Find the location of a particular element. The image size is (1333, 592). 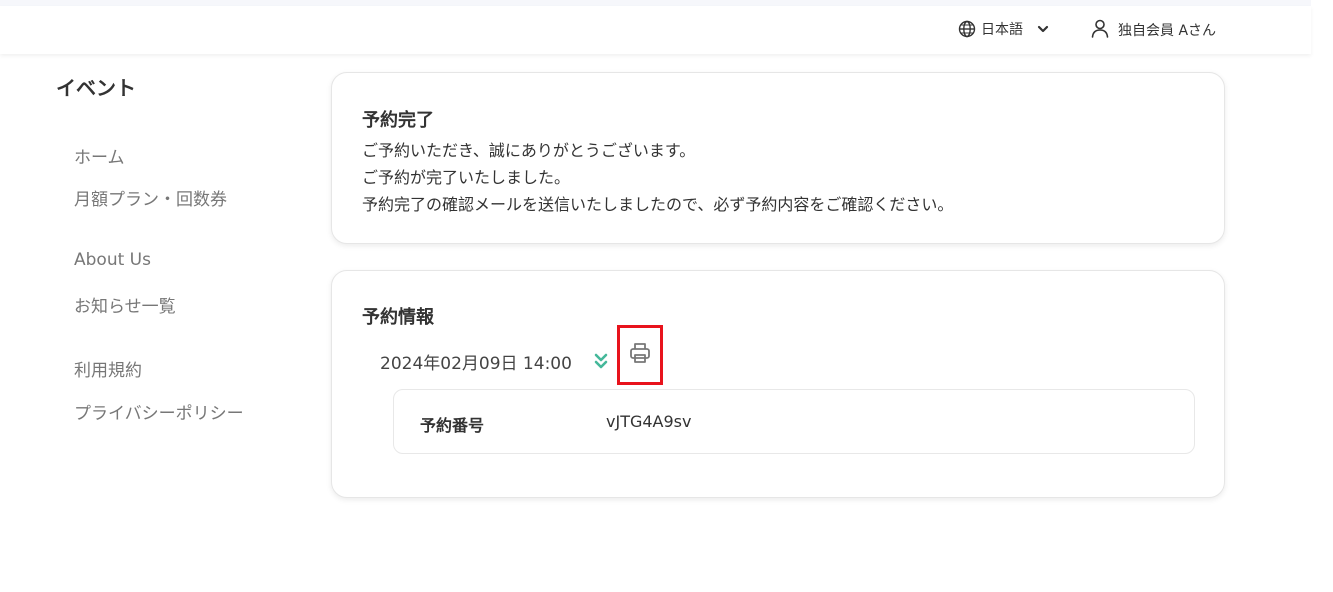

user-icon is located at coordinates (1100, 30).